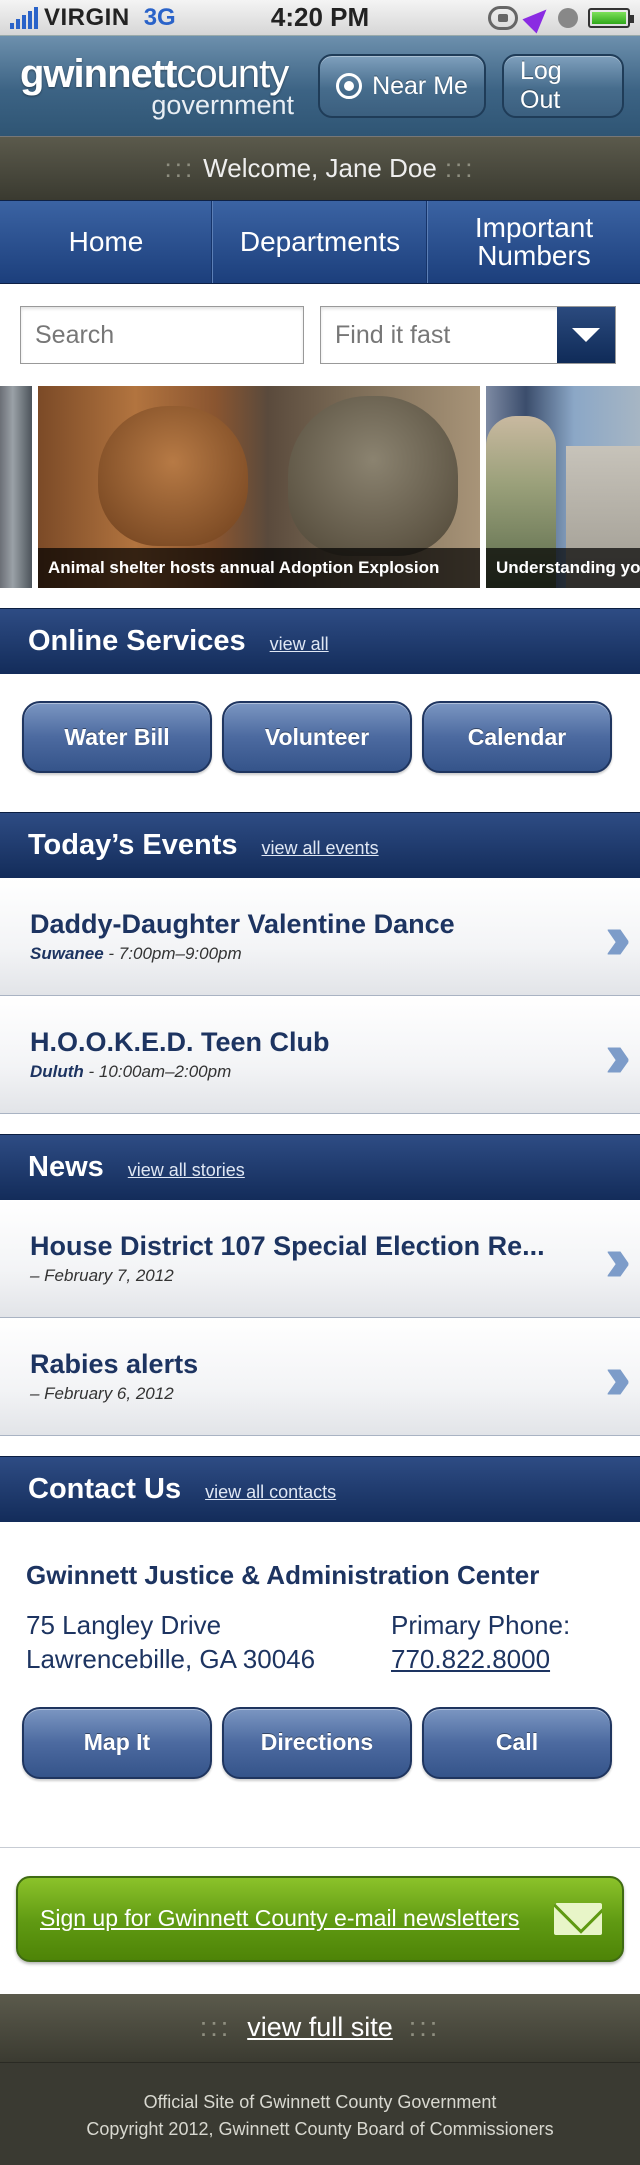 Image resolution: width=640 pixels, height=2165 pixels. What do you see at coordinates (172, 953) in the screenshot?
I see `event-time: - 7:00pm–9:00pm` at bounding box center [172, 953].